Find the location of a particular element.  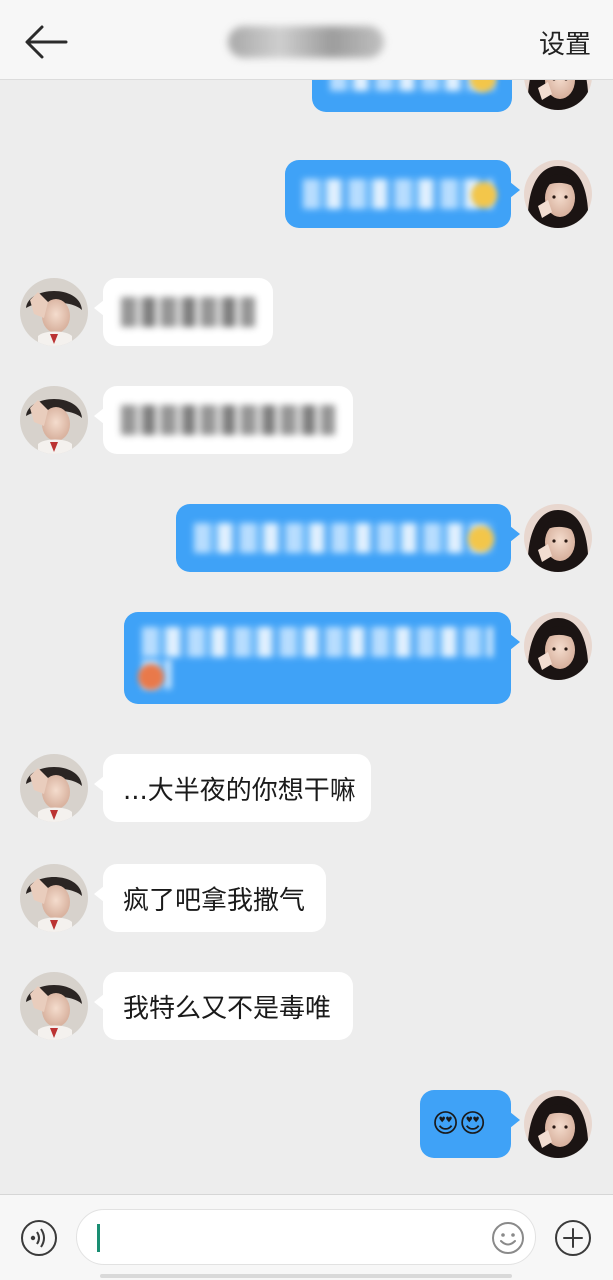

message-bubble-outgoing: 😍😍 is located at coordinates (470, 1124).